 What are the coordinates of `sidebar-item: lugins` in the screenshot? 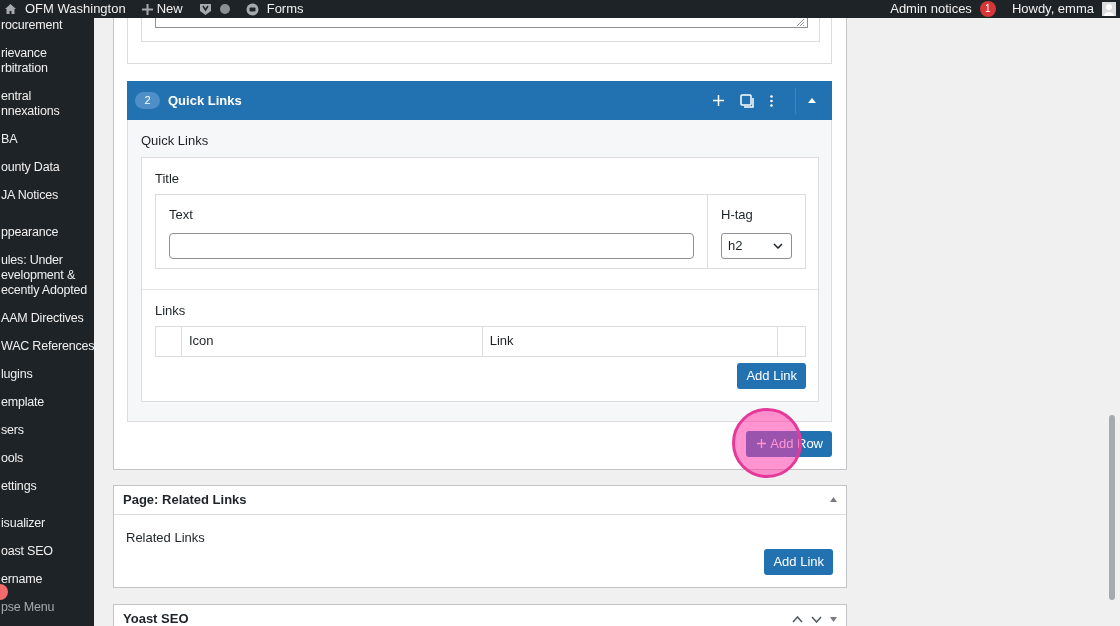 It's located at (47, 374).